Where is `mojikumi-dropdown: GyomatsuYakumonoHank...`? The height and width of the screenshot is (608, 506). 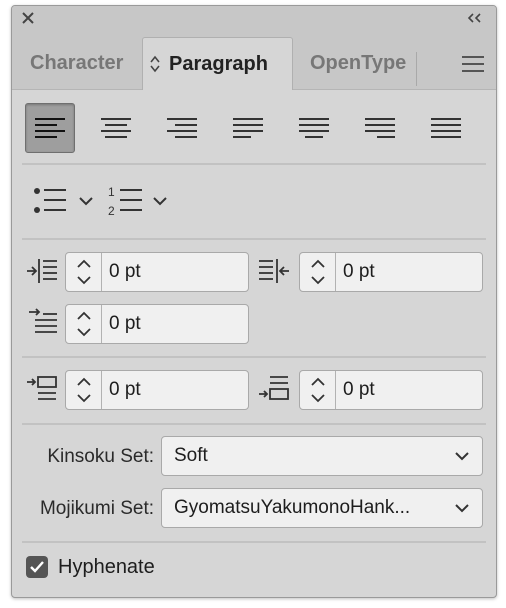 mojikumi-dropdown: GyomatsuYakumonoHank... is located at coordinates (322, 508).